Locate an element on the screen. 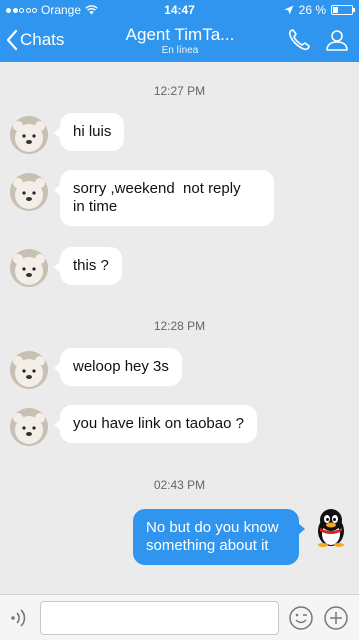  time-separator: 02:43 PM is located at coordinates (179, 485).